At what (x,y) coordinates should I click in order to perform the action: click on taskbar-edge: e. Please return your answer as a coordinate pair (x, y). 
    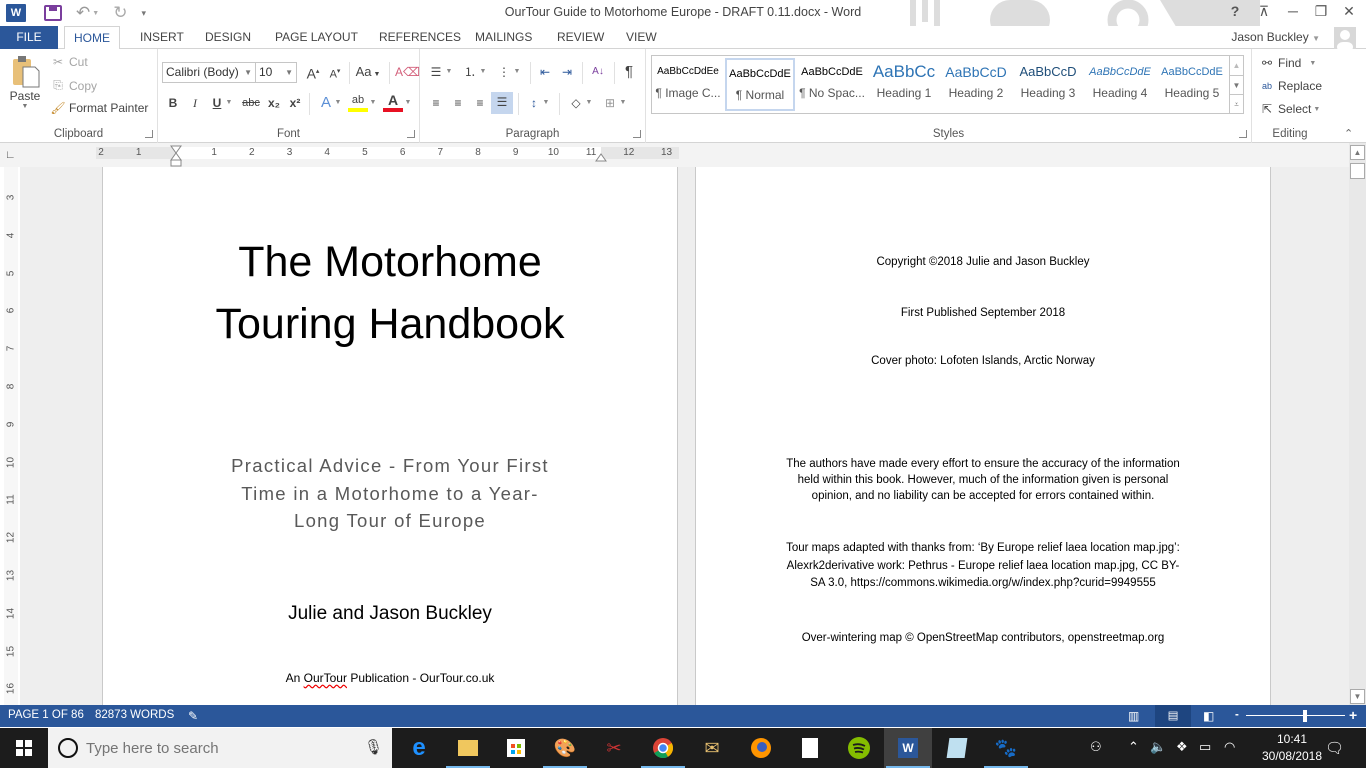
    Looking at the image, I should click on (419, 748).